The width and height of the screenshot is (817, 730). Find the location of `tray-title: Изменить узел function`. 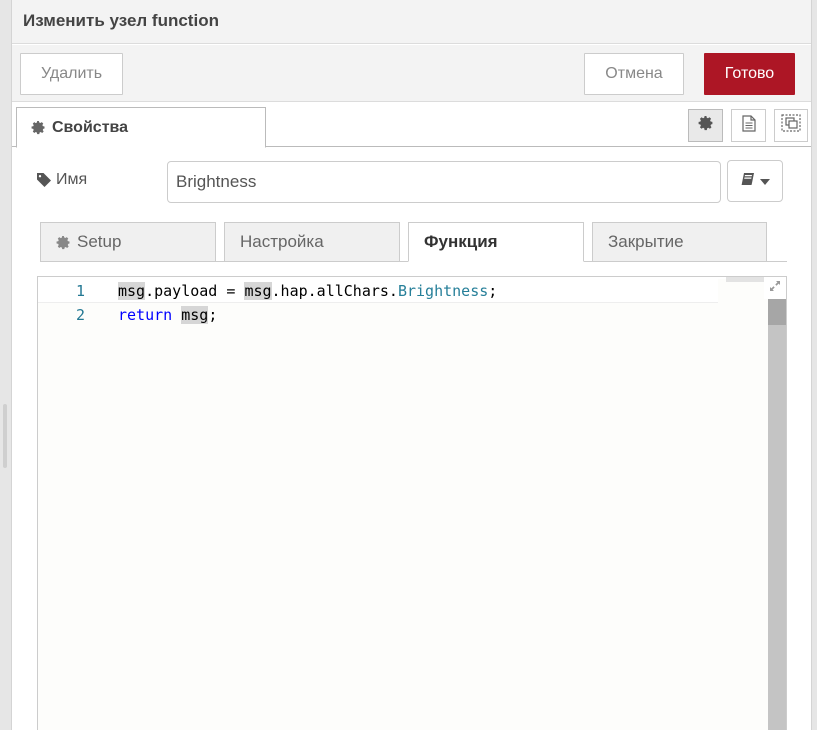

tray-title: Изменить узел function is located at coordinates (121, 20).